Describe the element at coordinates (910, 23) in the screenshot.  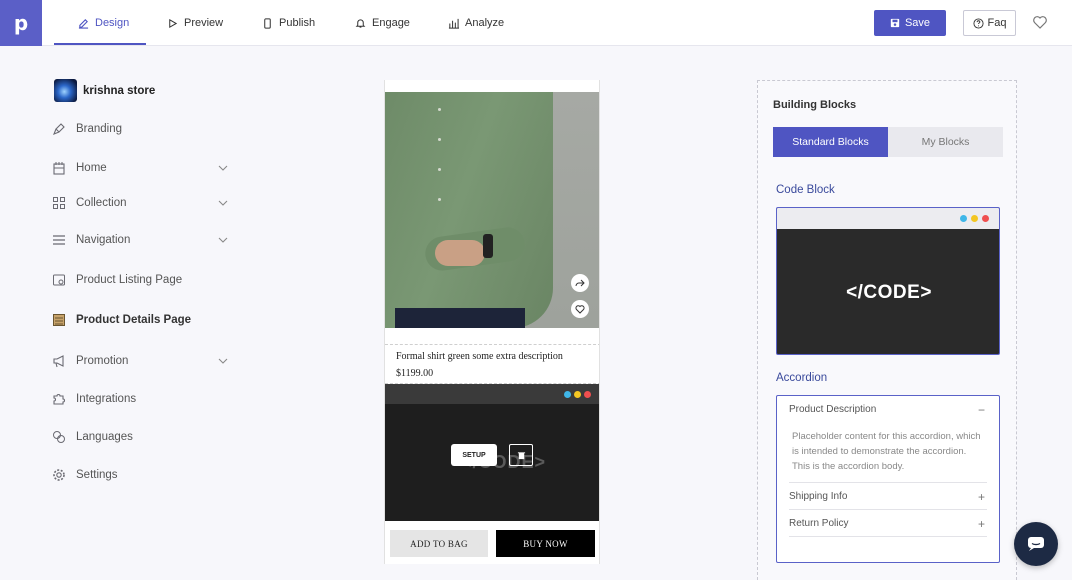
I see `save-button: Save` at that location.